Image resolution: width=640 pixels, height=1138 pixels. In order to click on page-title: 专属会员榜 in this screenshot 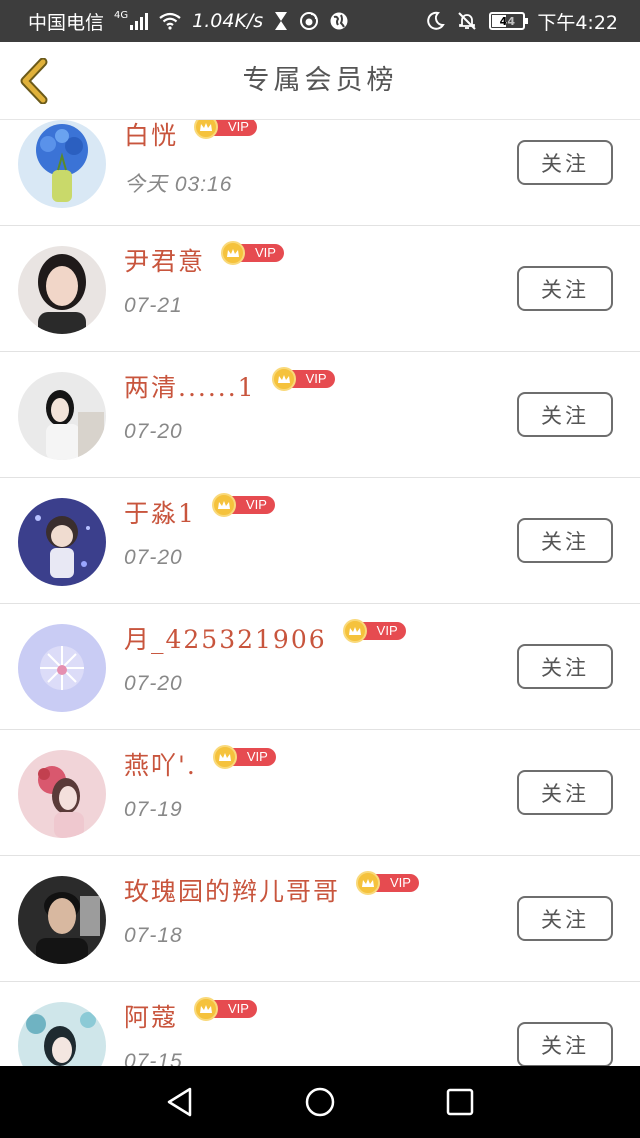, I will do `click(320, 80)`.